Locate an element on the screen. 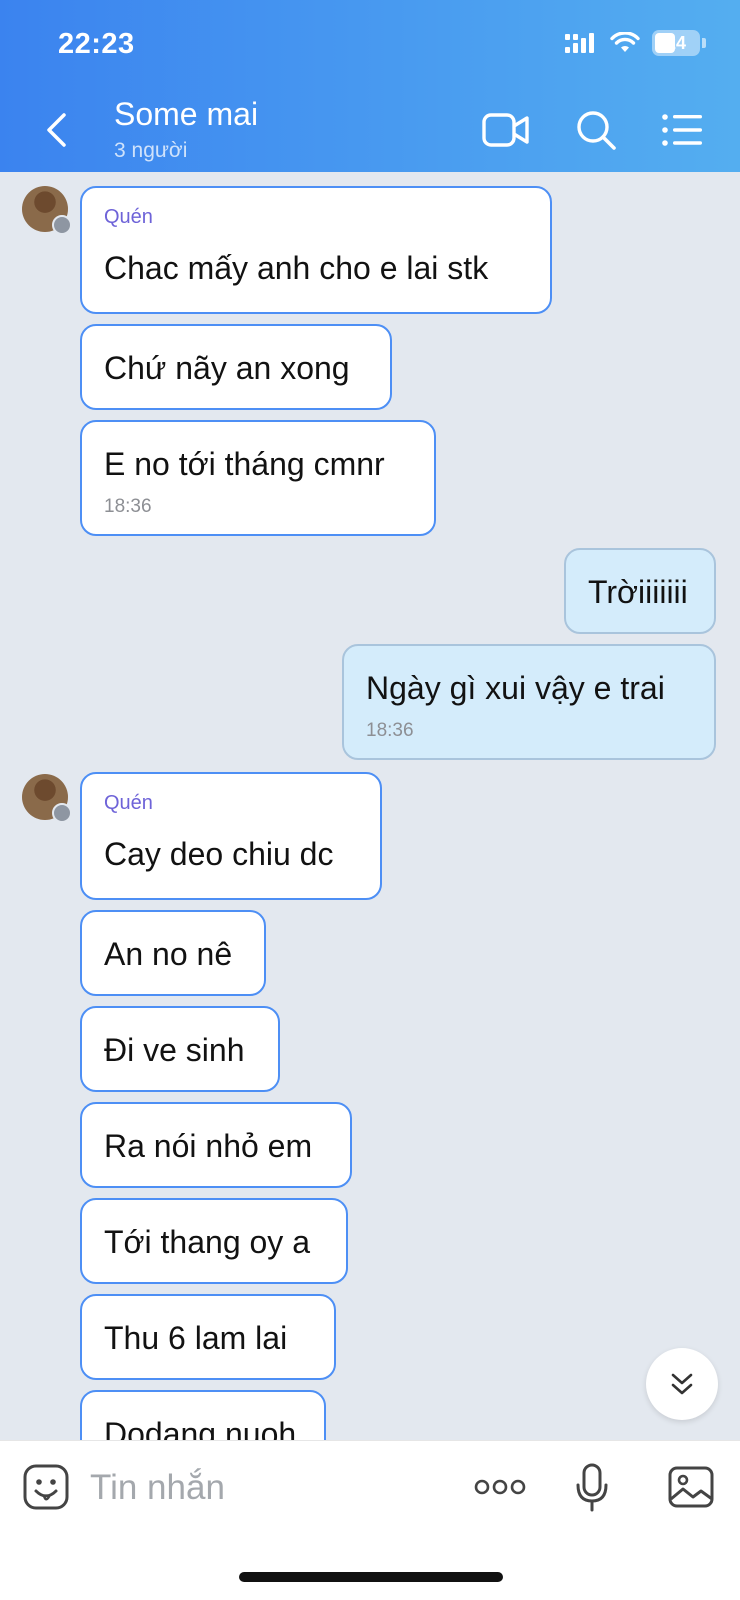 This screenshot has width=740, height=1600. menu-button is located at coordinates (682, 130).